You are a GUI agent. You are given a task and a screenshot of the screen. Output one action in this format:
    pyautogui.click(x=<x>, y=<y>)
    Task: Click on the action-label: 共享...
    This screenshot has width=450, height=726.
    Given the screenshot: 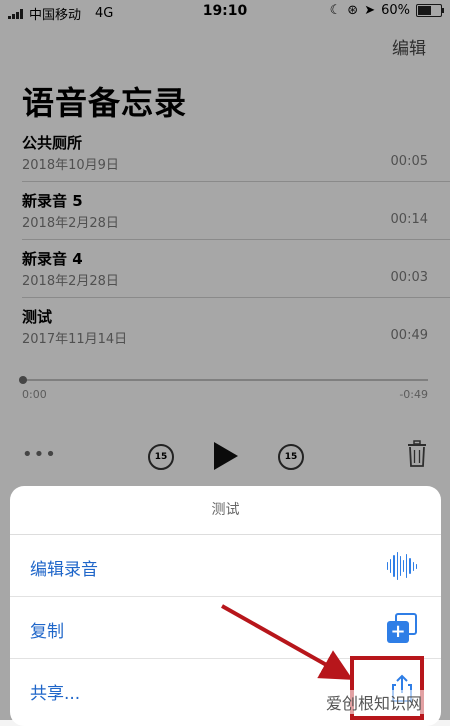 What is the action you would take?
    pyautogui.click(x=55, y=694)
    